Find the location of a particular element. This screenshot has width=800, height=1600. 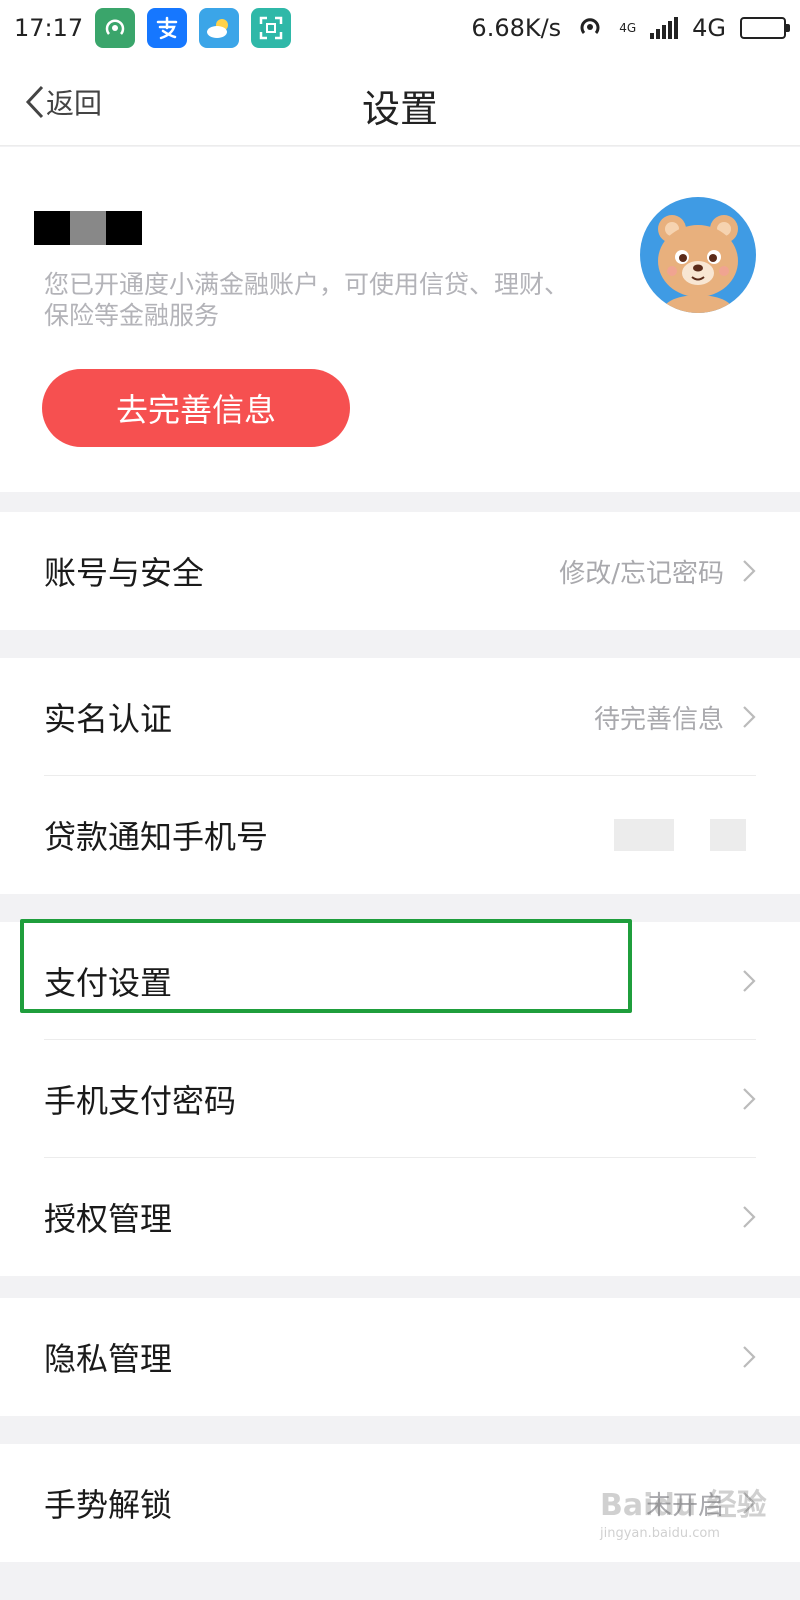

row-label: 手势解锁 is located at coordinates (108, 1505).